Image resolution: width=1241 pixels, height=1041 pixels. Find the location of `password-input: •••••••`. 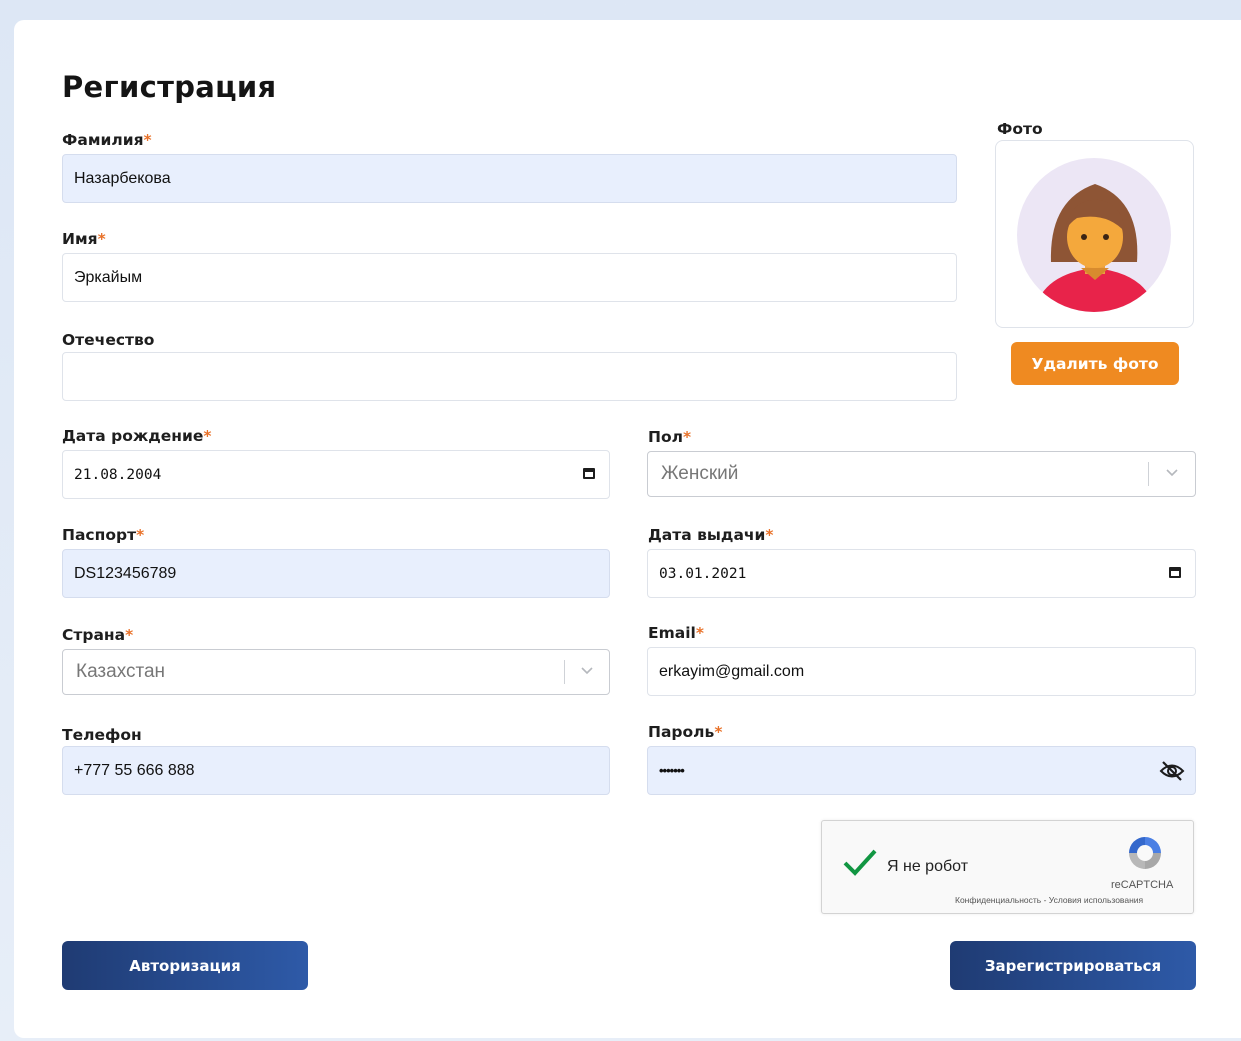

password-input: ••••••• is located at coordinates (921, 770).